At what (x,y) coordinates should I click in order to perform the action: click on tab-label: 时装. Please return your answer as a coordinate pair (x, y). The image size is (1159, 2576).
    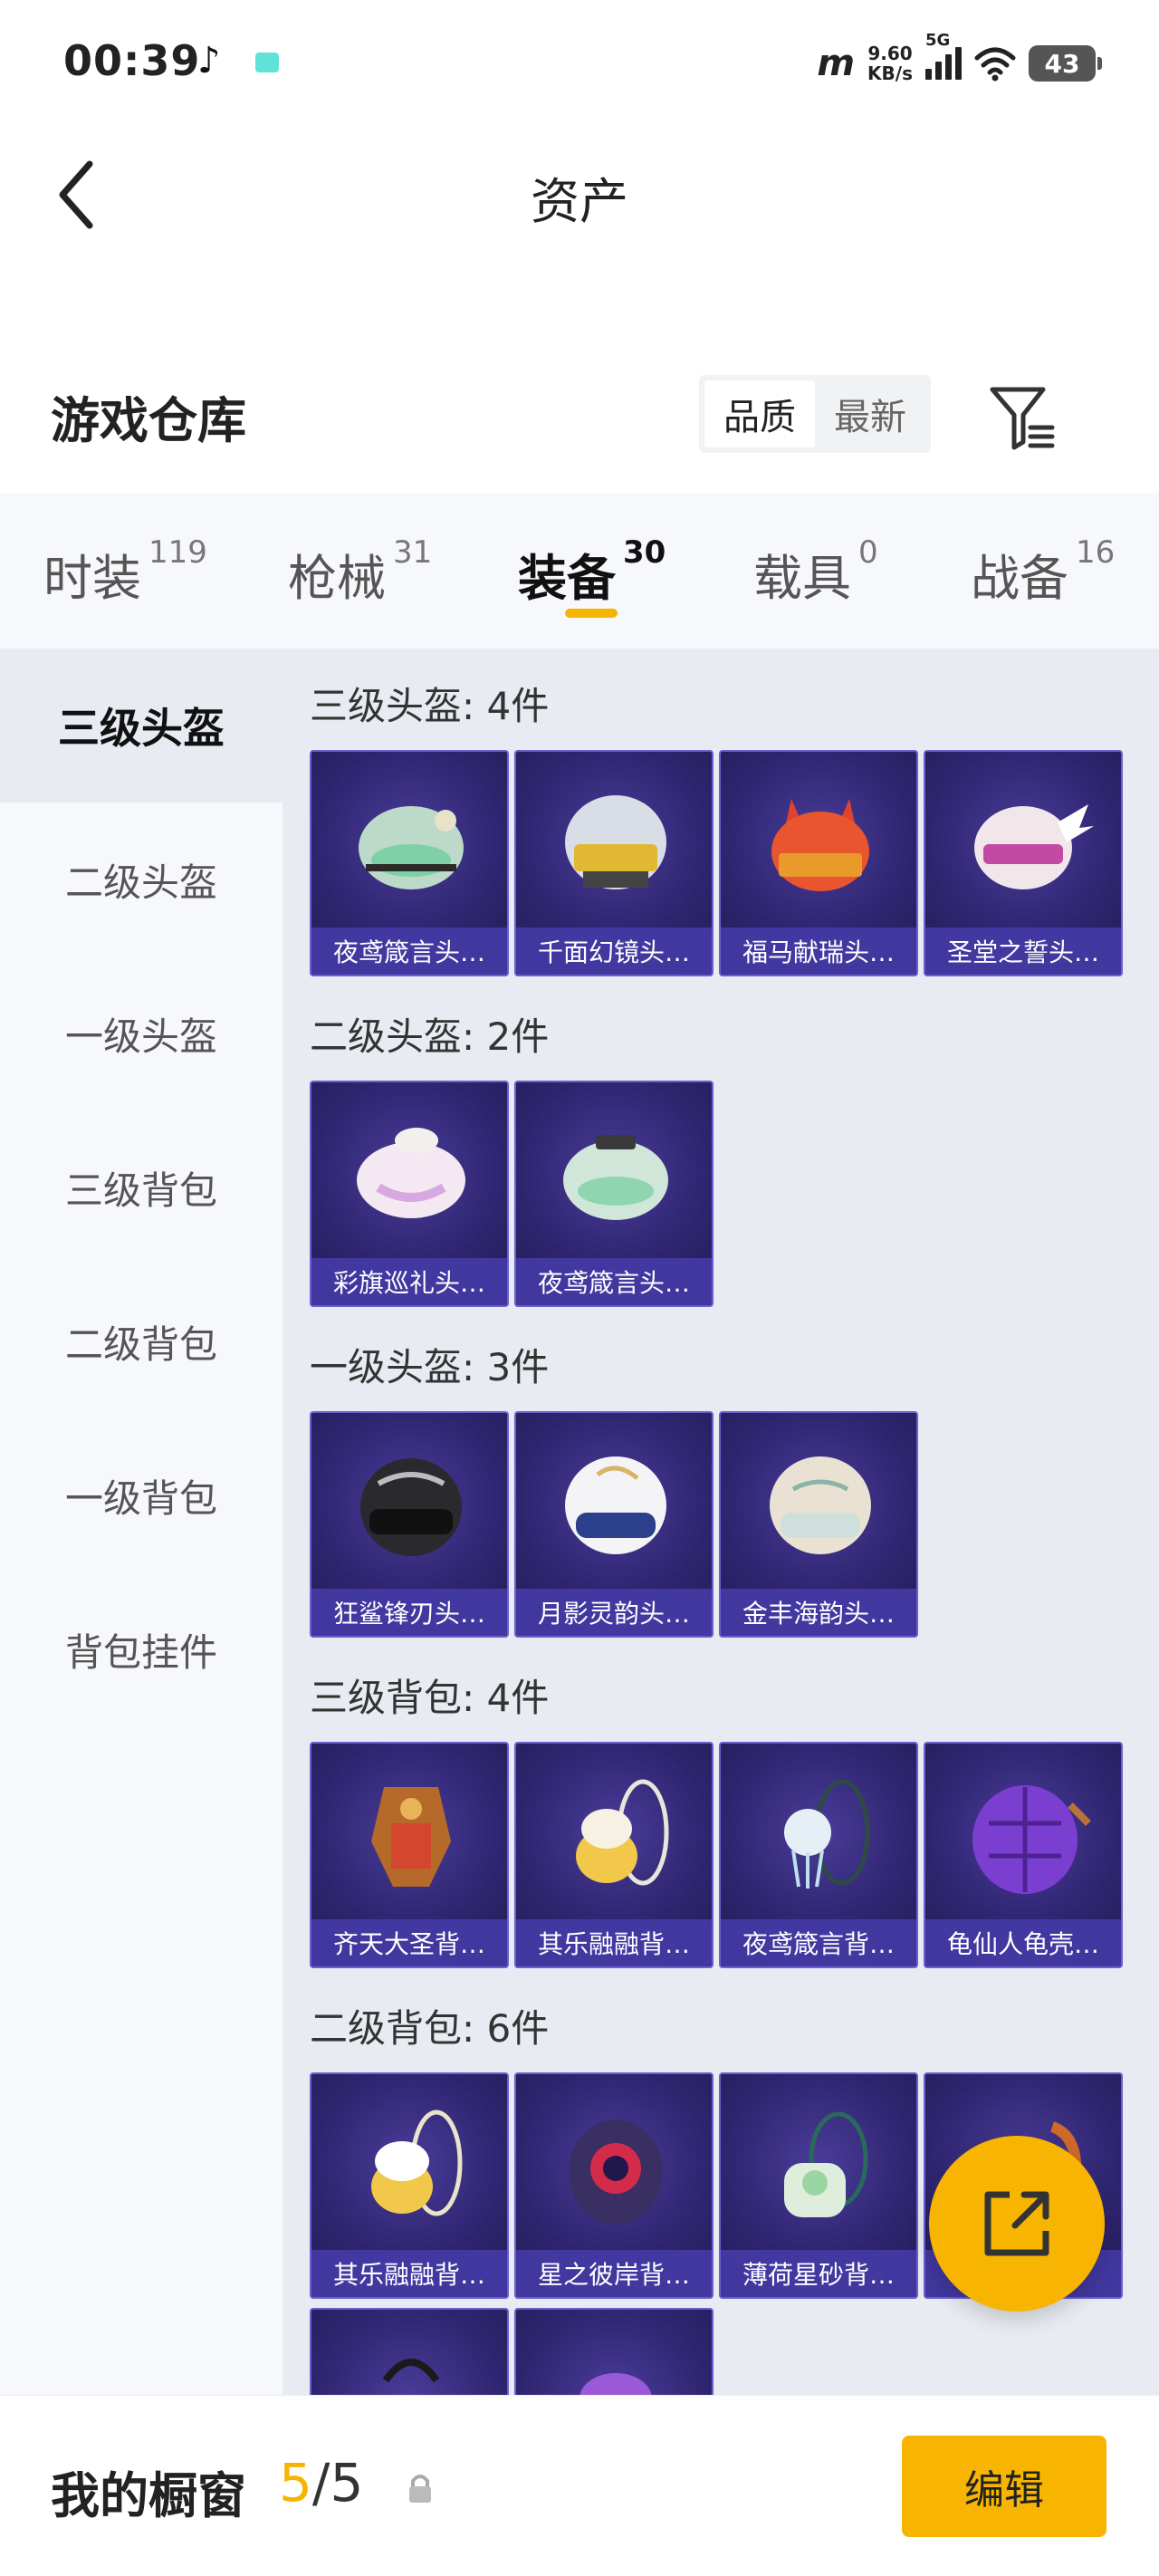
    Looking at the image, I should click on (92, 578).